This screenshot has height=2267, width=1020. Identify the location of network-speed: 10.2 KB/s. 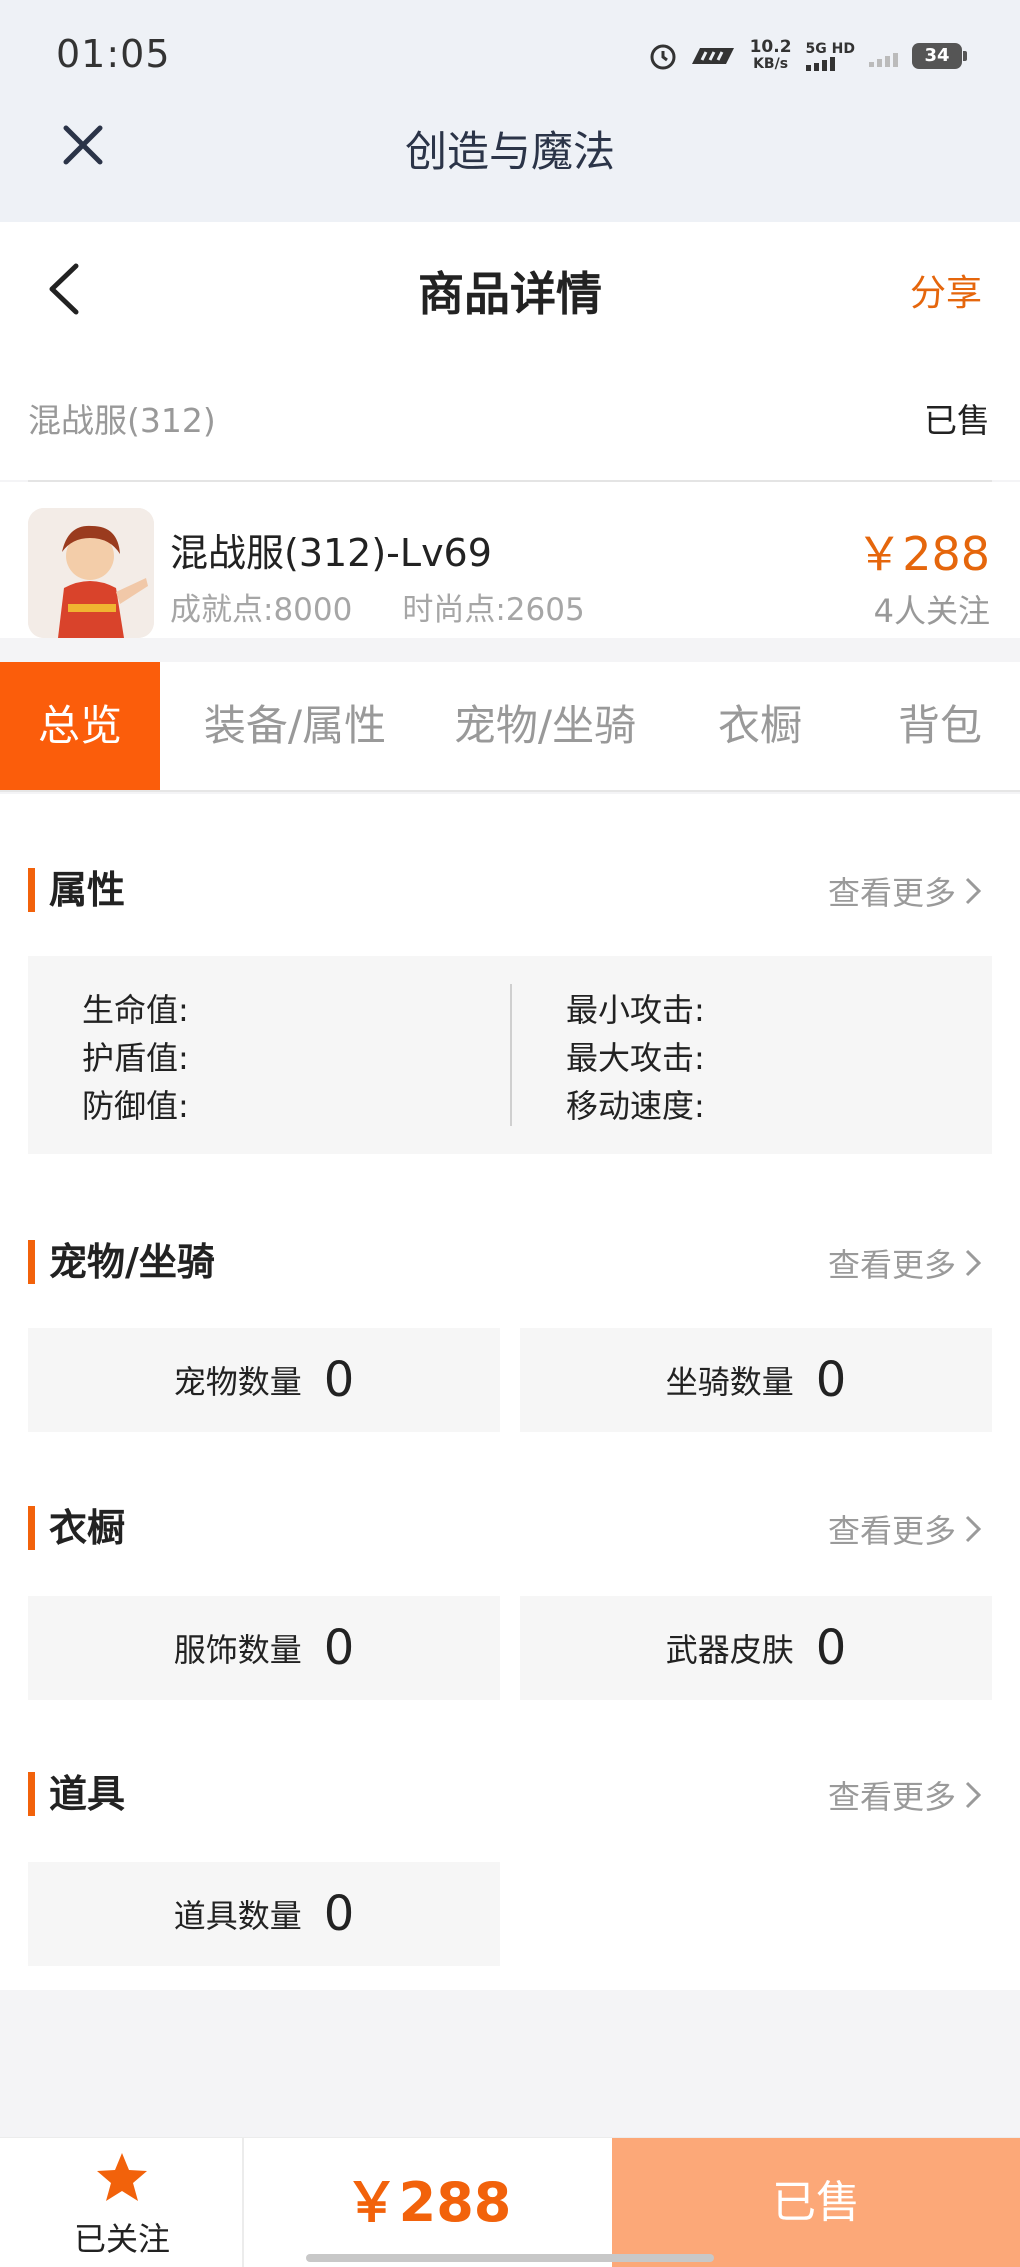
(771, 56).